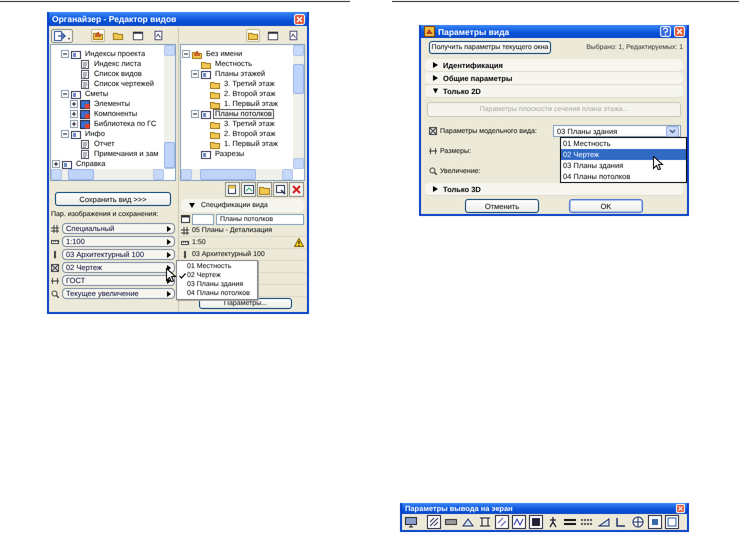 This screenshot has width=739, height=536. What do you see at coordinates (203, 219) in the screenshot?
I see `id-field` at bounding box center [203, 219].